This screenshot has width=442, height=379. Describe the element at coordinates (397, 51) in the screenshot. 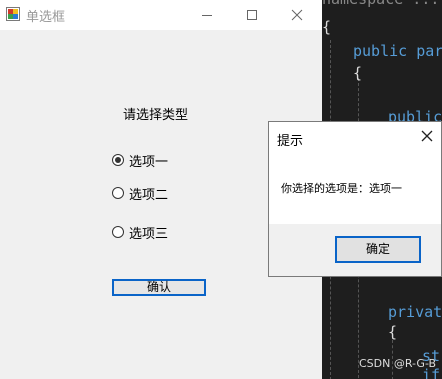

I see `code-line: public par` at that location.